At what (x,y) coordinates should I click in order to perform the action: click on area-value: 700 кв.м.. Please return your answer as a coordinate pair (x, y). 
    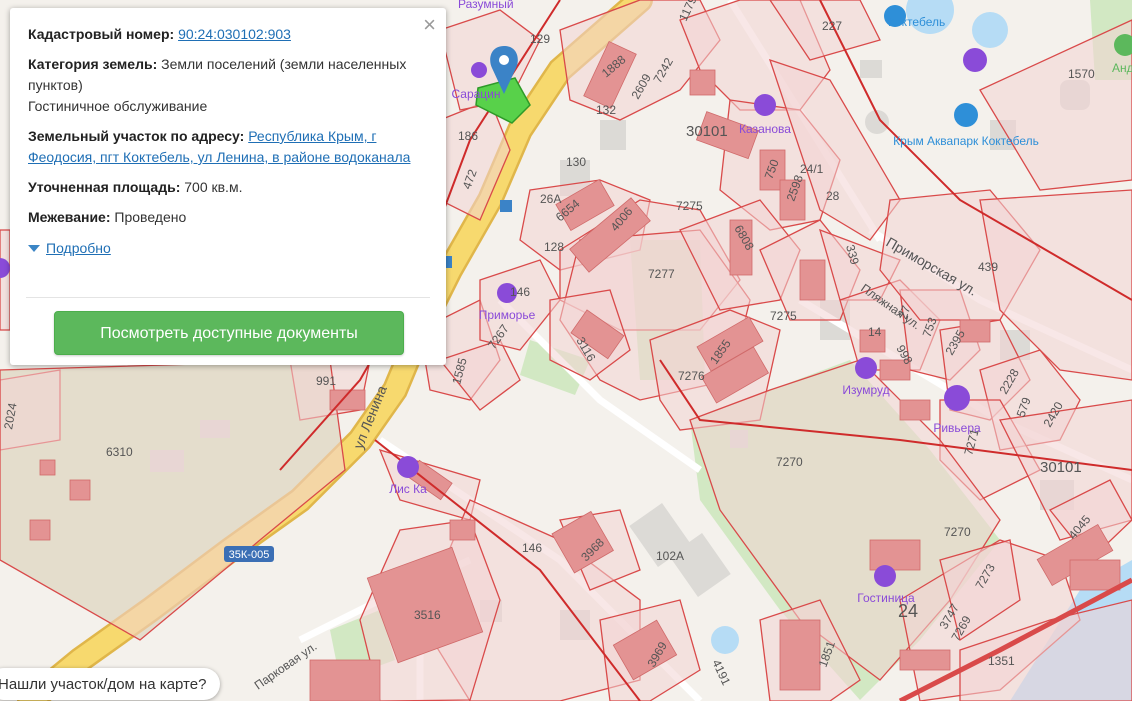
    Looking at the image, I should click on (213, 187).